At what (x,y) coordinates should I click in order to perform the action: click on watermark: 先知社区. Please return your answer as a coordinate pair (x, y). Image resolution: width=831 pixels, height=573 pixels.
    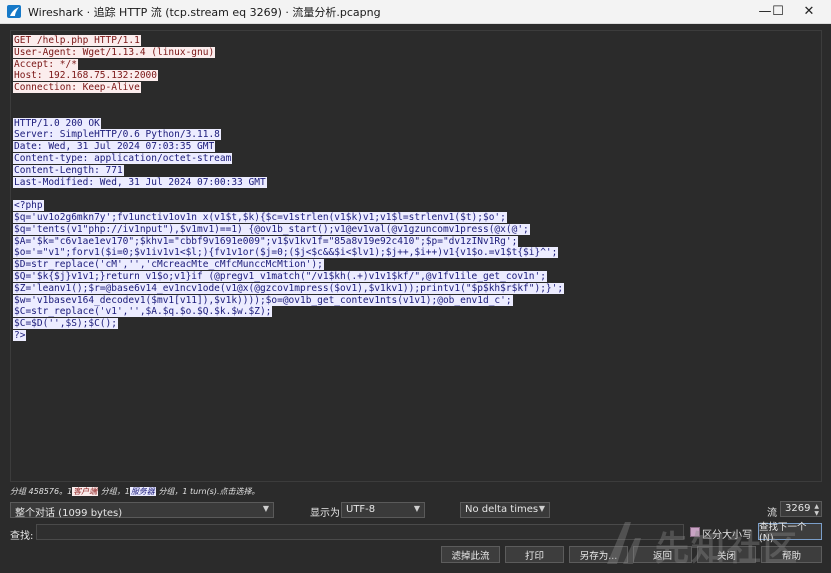
    Looking at the image, I should click on (713, 542).